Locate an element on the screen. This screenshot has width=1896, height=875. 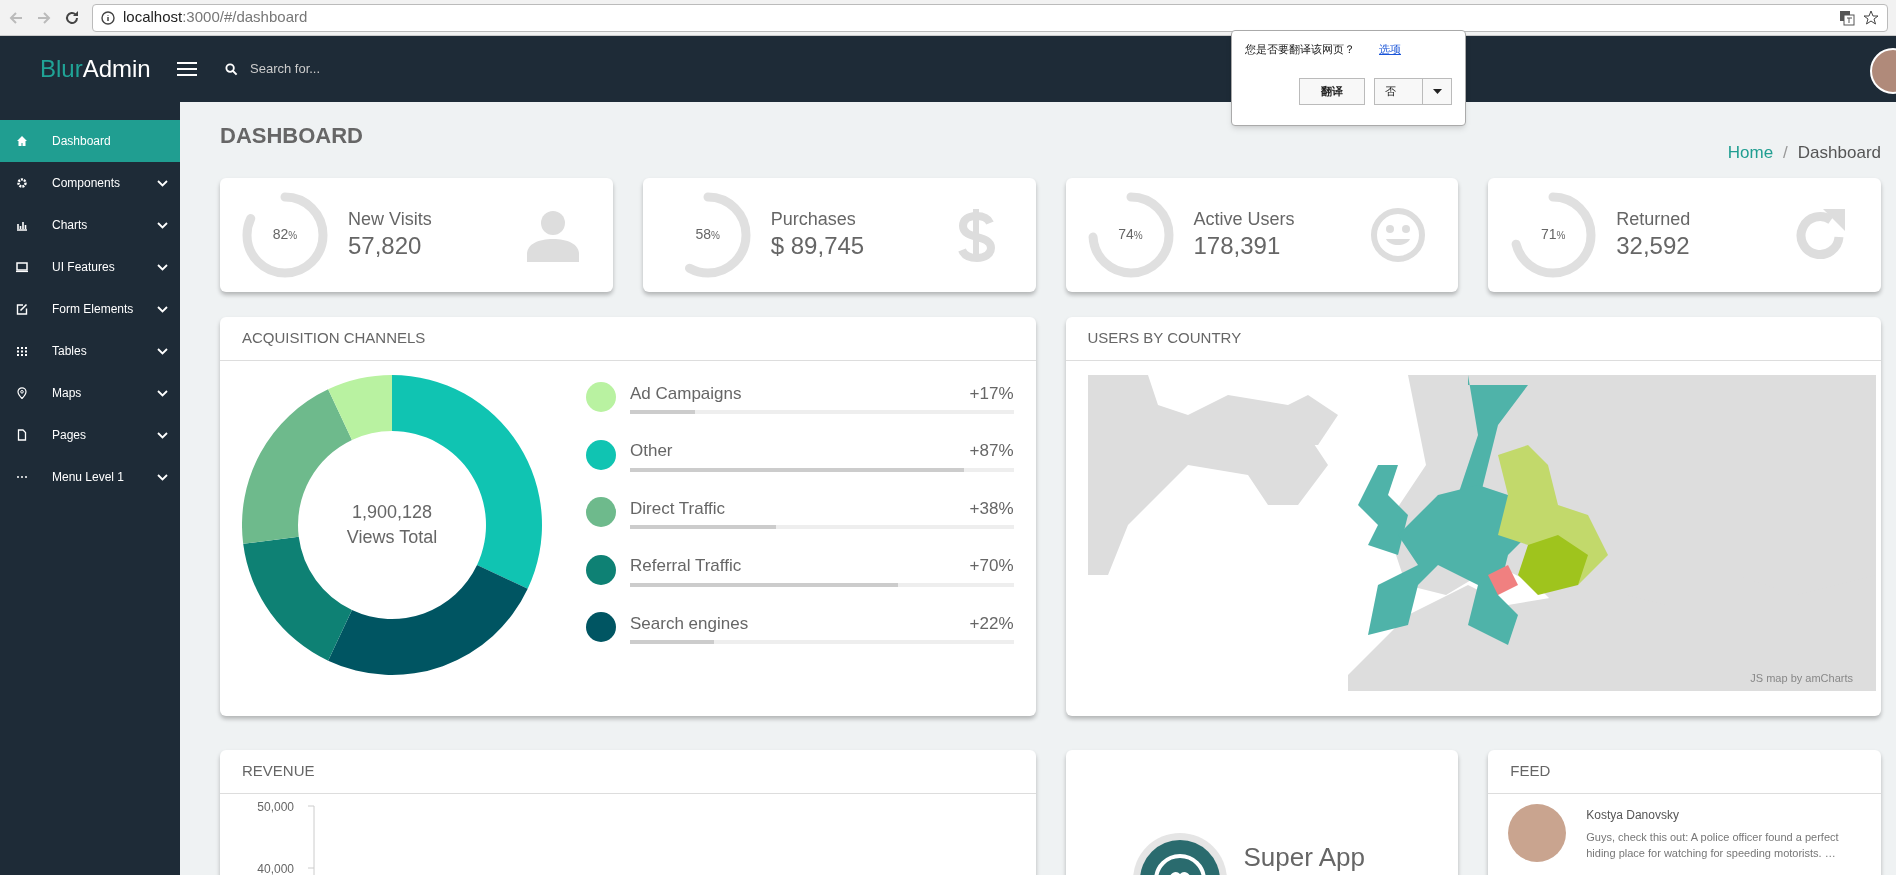
channel-change: +87% is located at coordinates (991, 451).